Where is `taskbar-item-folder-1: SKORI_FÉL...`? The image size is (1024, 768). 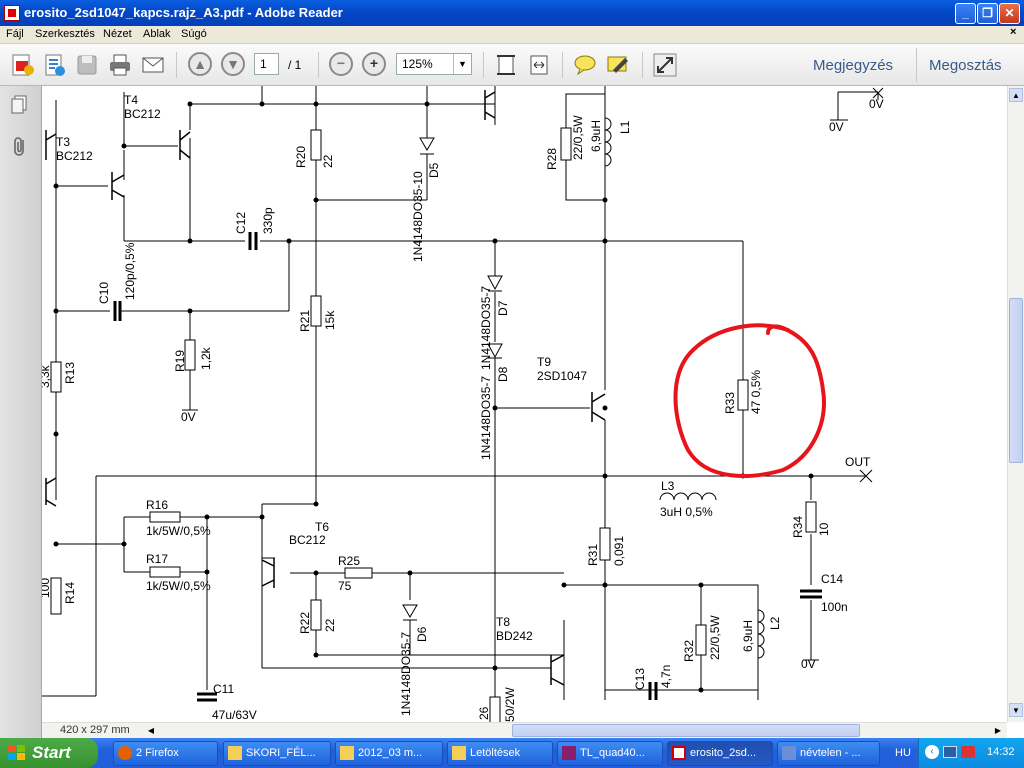
taskbar-item-folder-1: SKORI_FÉL... is located at coordinates (277, 753).